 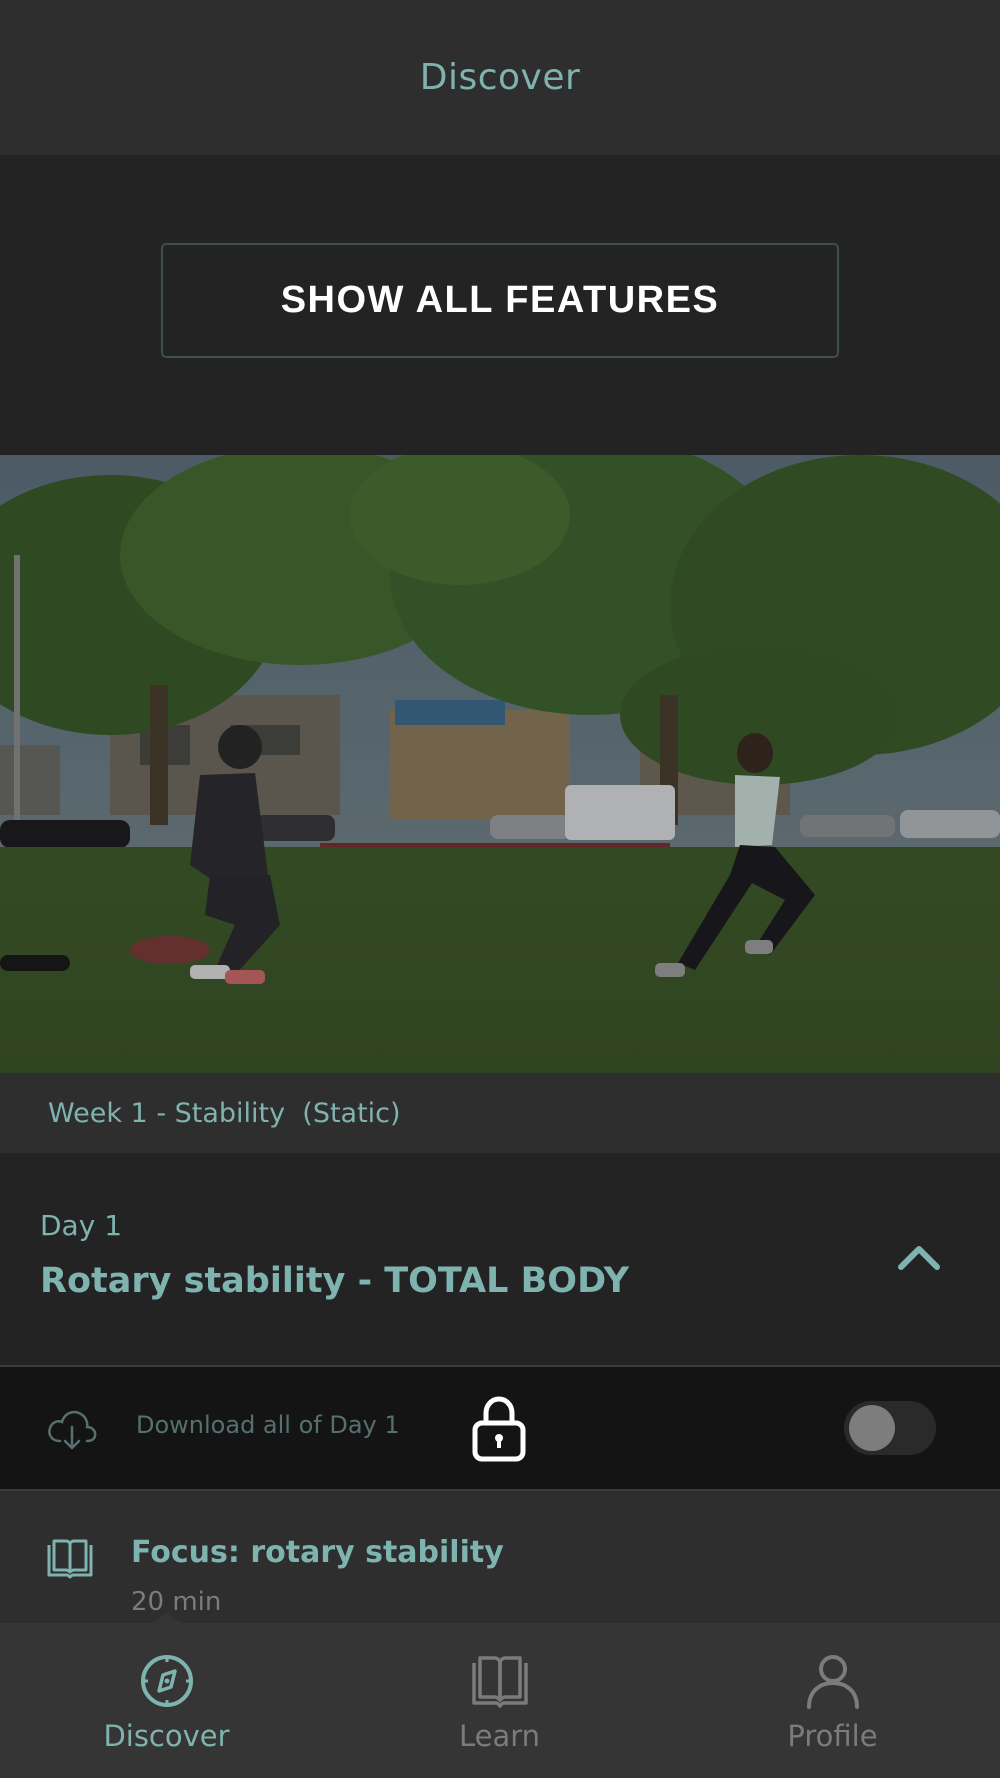 What do you see at coordinates (499, 1736) in the screenshot?
I see `tab-learn-label: Learn` at bounding box center [499, 1736].